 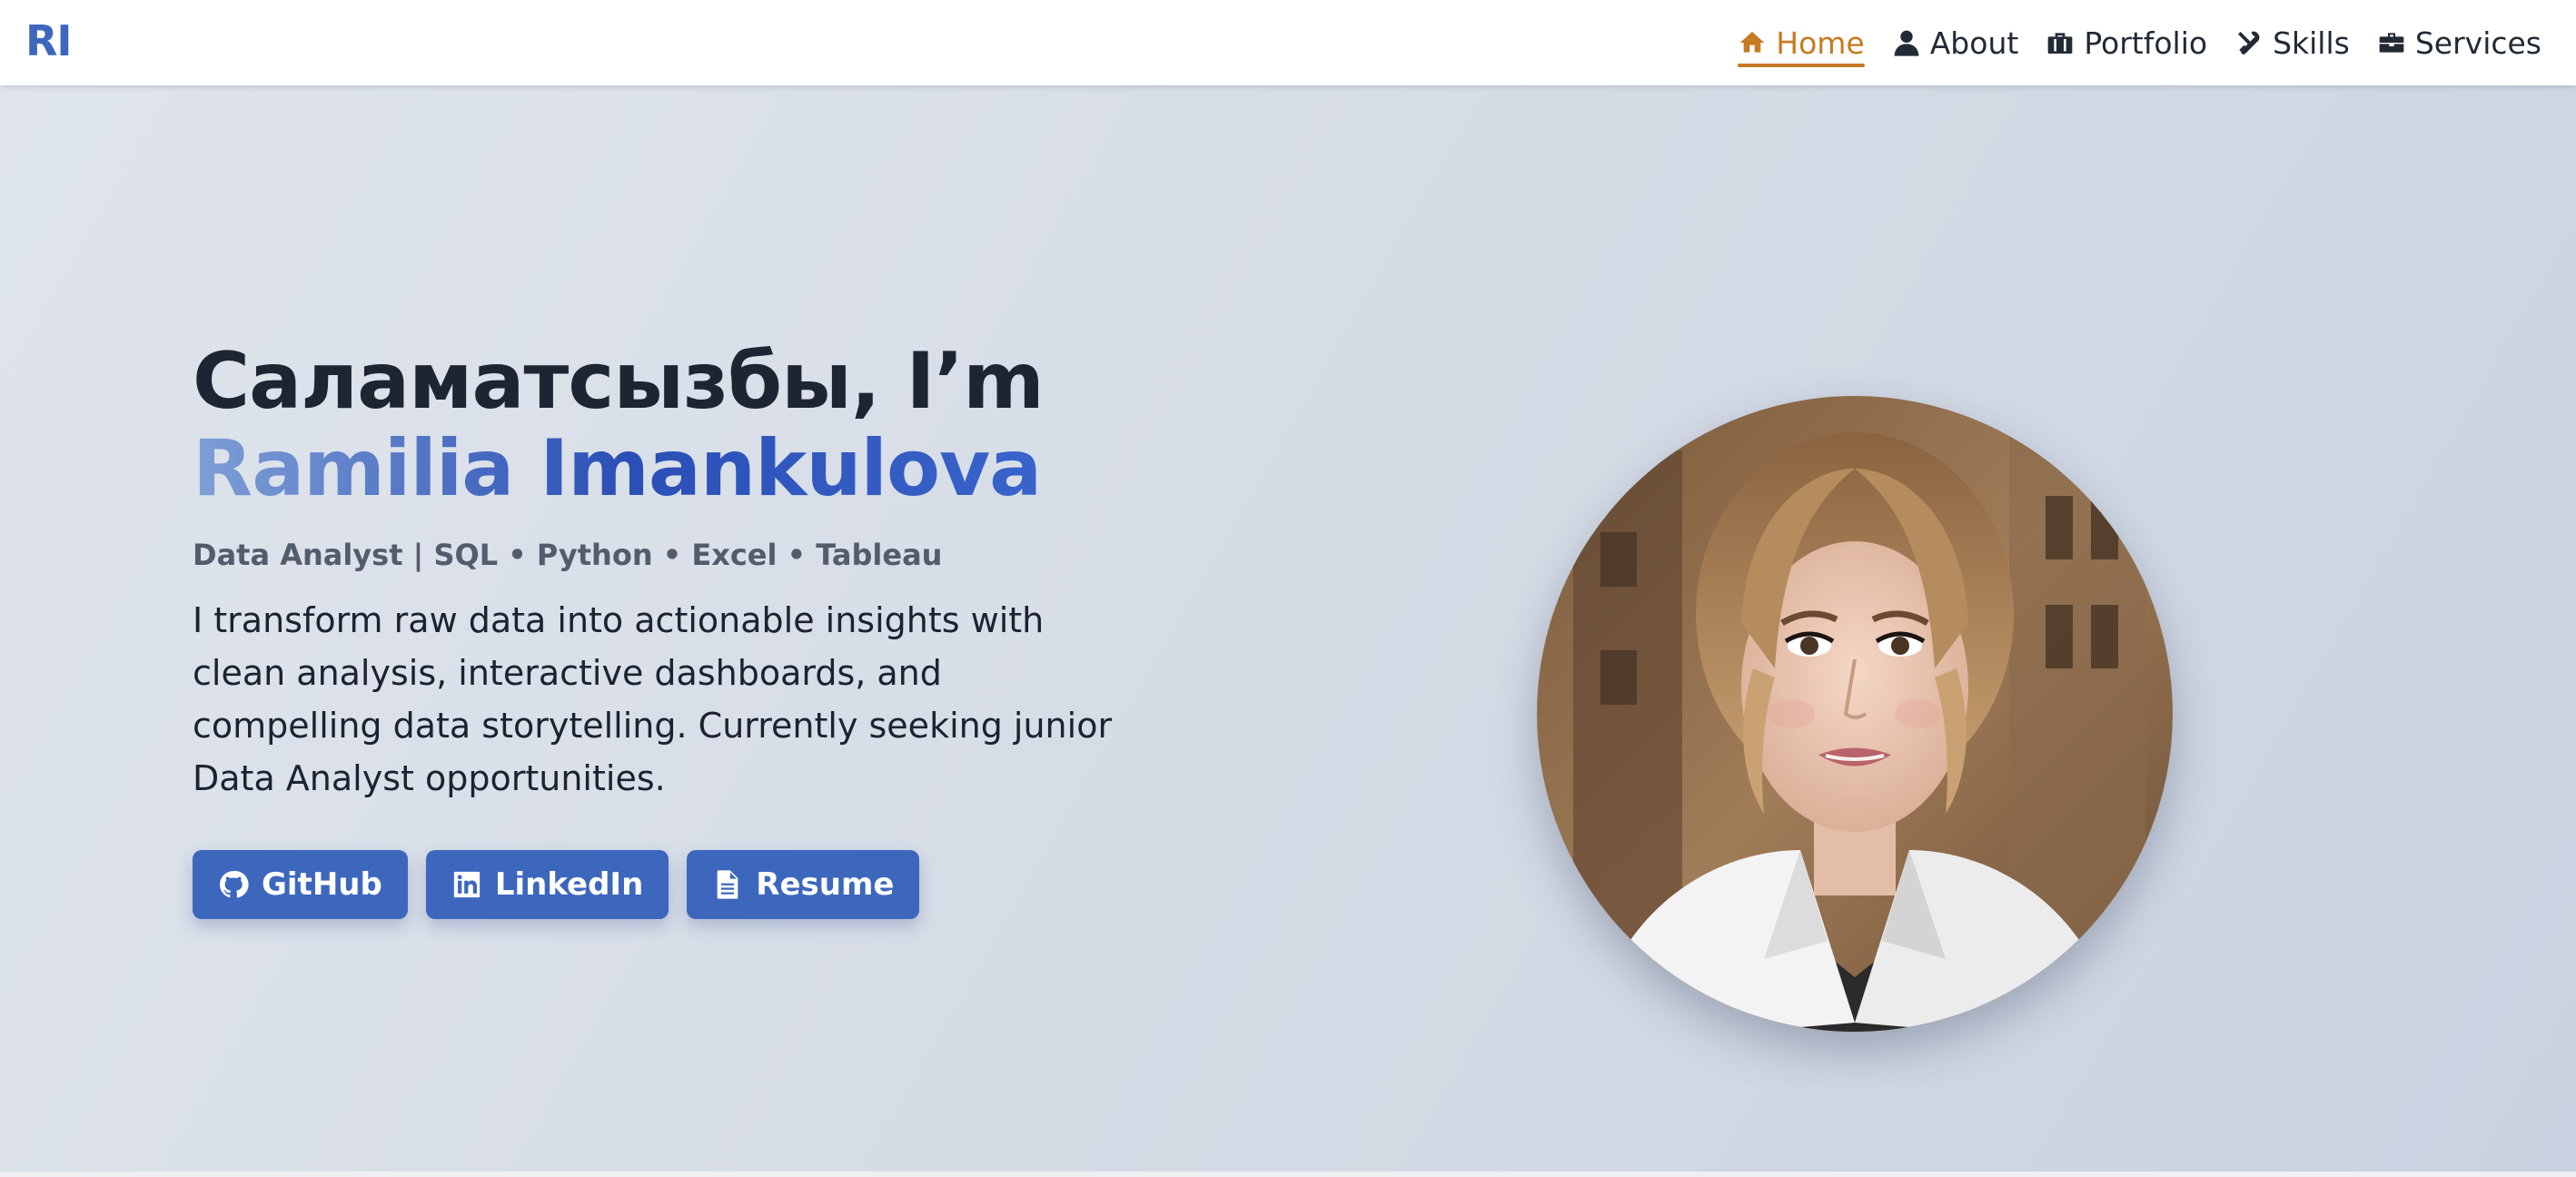 I want to click on profile-photo, so click(x=1855, y=714).